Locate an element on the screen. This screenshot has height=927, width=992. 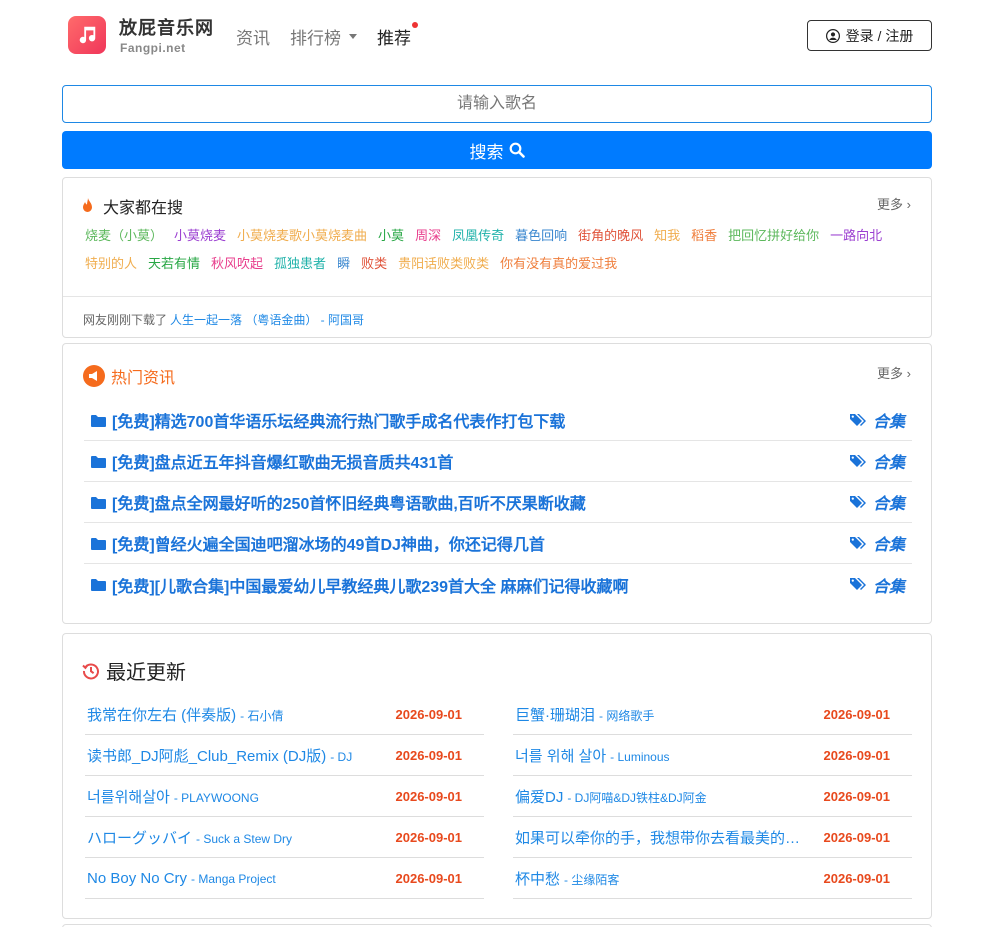
song-artist: - Manga Project is located at coordinates (233, 878).